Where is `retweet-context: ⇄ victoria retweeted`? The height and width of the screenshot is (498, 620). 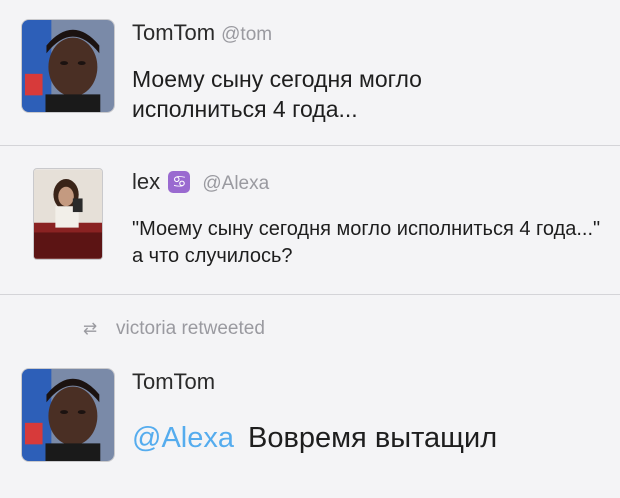
retweet-context: ⇄ victoria retweeted is located at coordinates (171, 329).